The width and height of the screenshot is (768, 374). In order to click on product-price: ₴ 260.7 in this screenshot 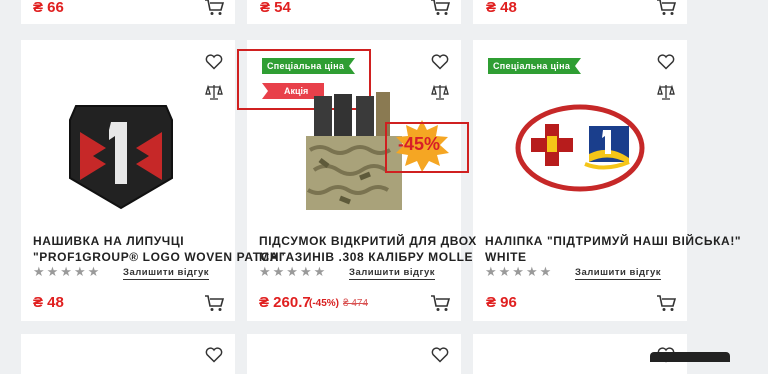, I will do `click(285, 302)`.